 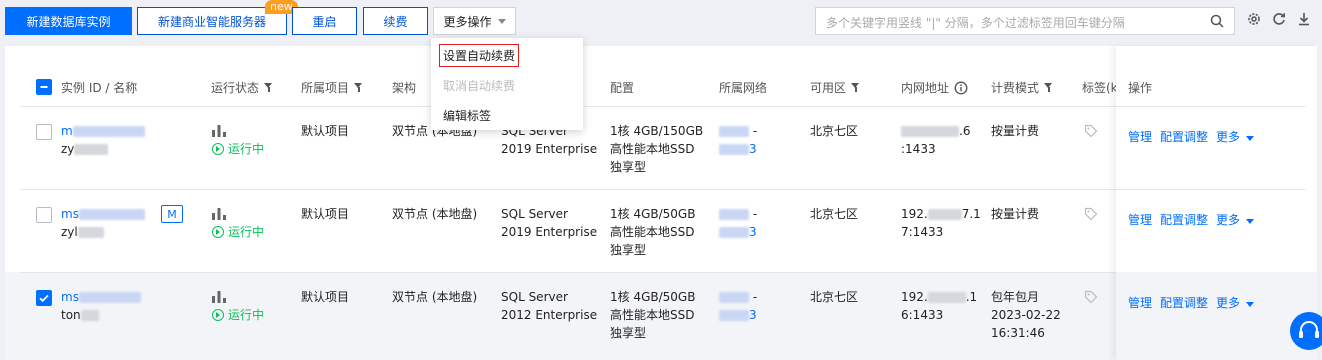 I want to click on menu-item-enable-auto-renew: 设置自动续费, so click(x=479, y=55).